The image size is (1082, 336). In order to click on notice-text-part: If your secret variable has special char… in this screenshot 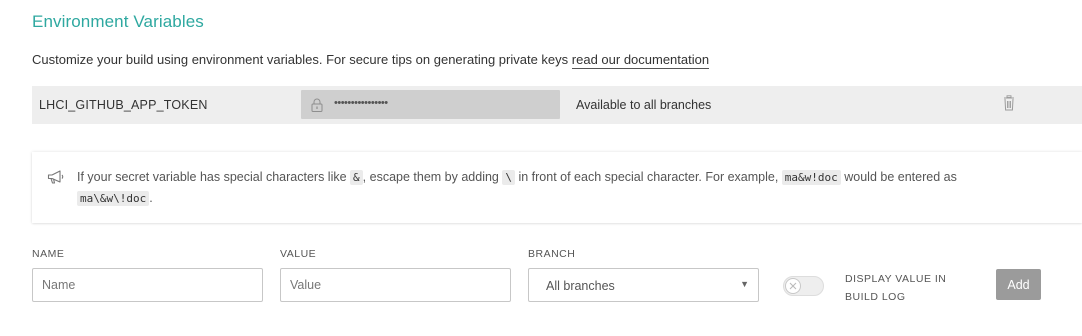, I will do `click(214, 177)`.